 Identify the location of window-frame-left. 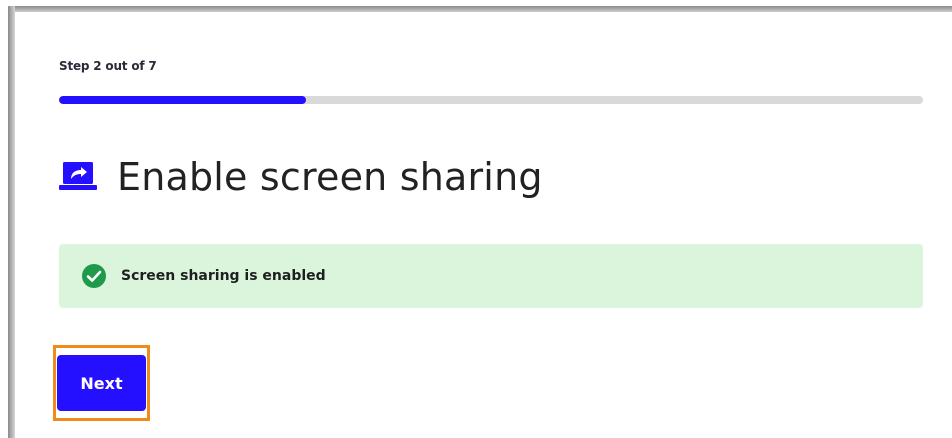
(11, 222).